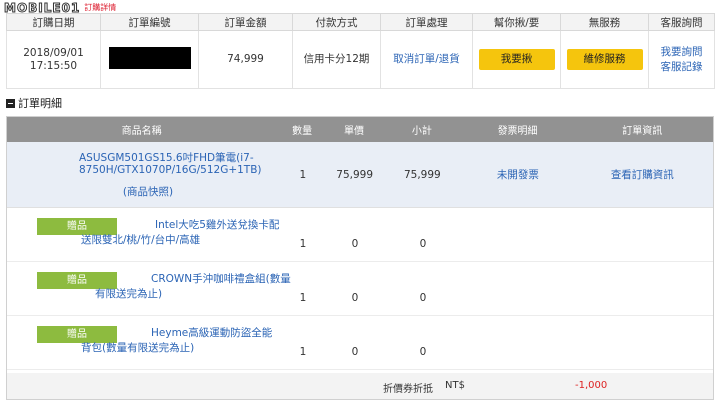  Describe the element at coordinates (149, 22) in the screenshot. I see `header-order-number: 訂單編號` at that location.